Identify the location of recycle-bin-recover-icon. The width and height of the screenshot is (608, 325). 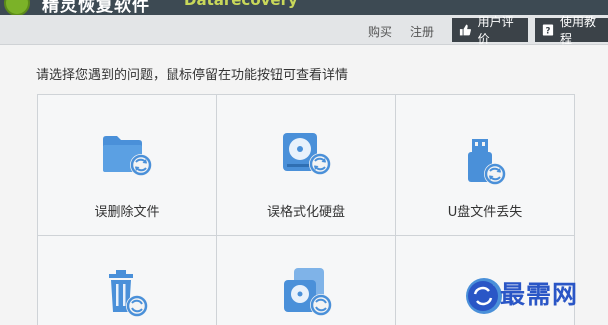
(128, 293).